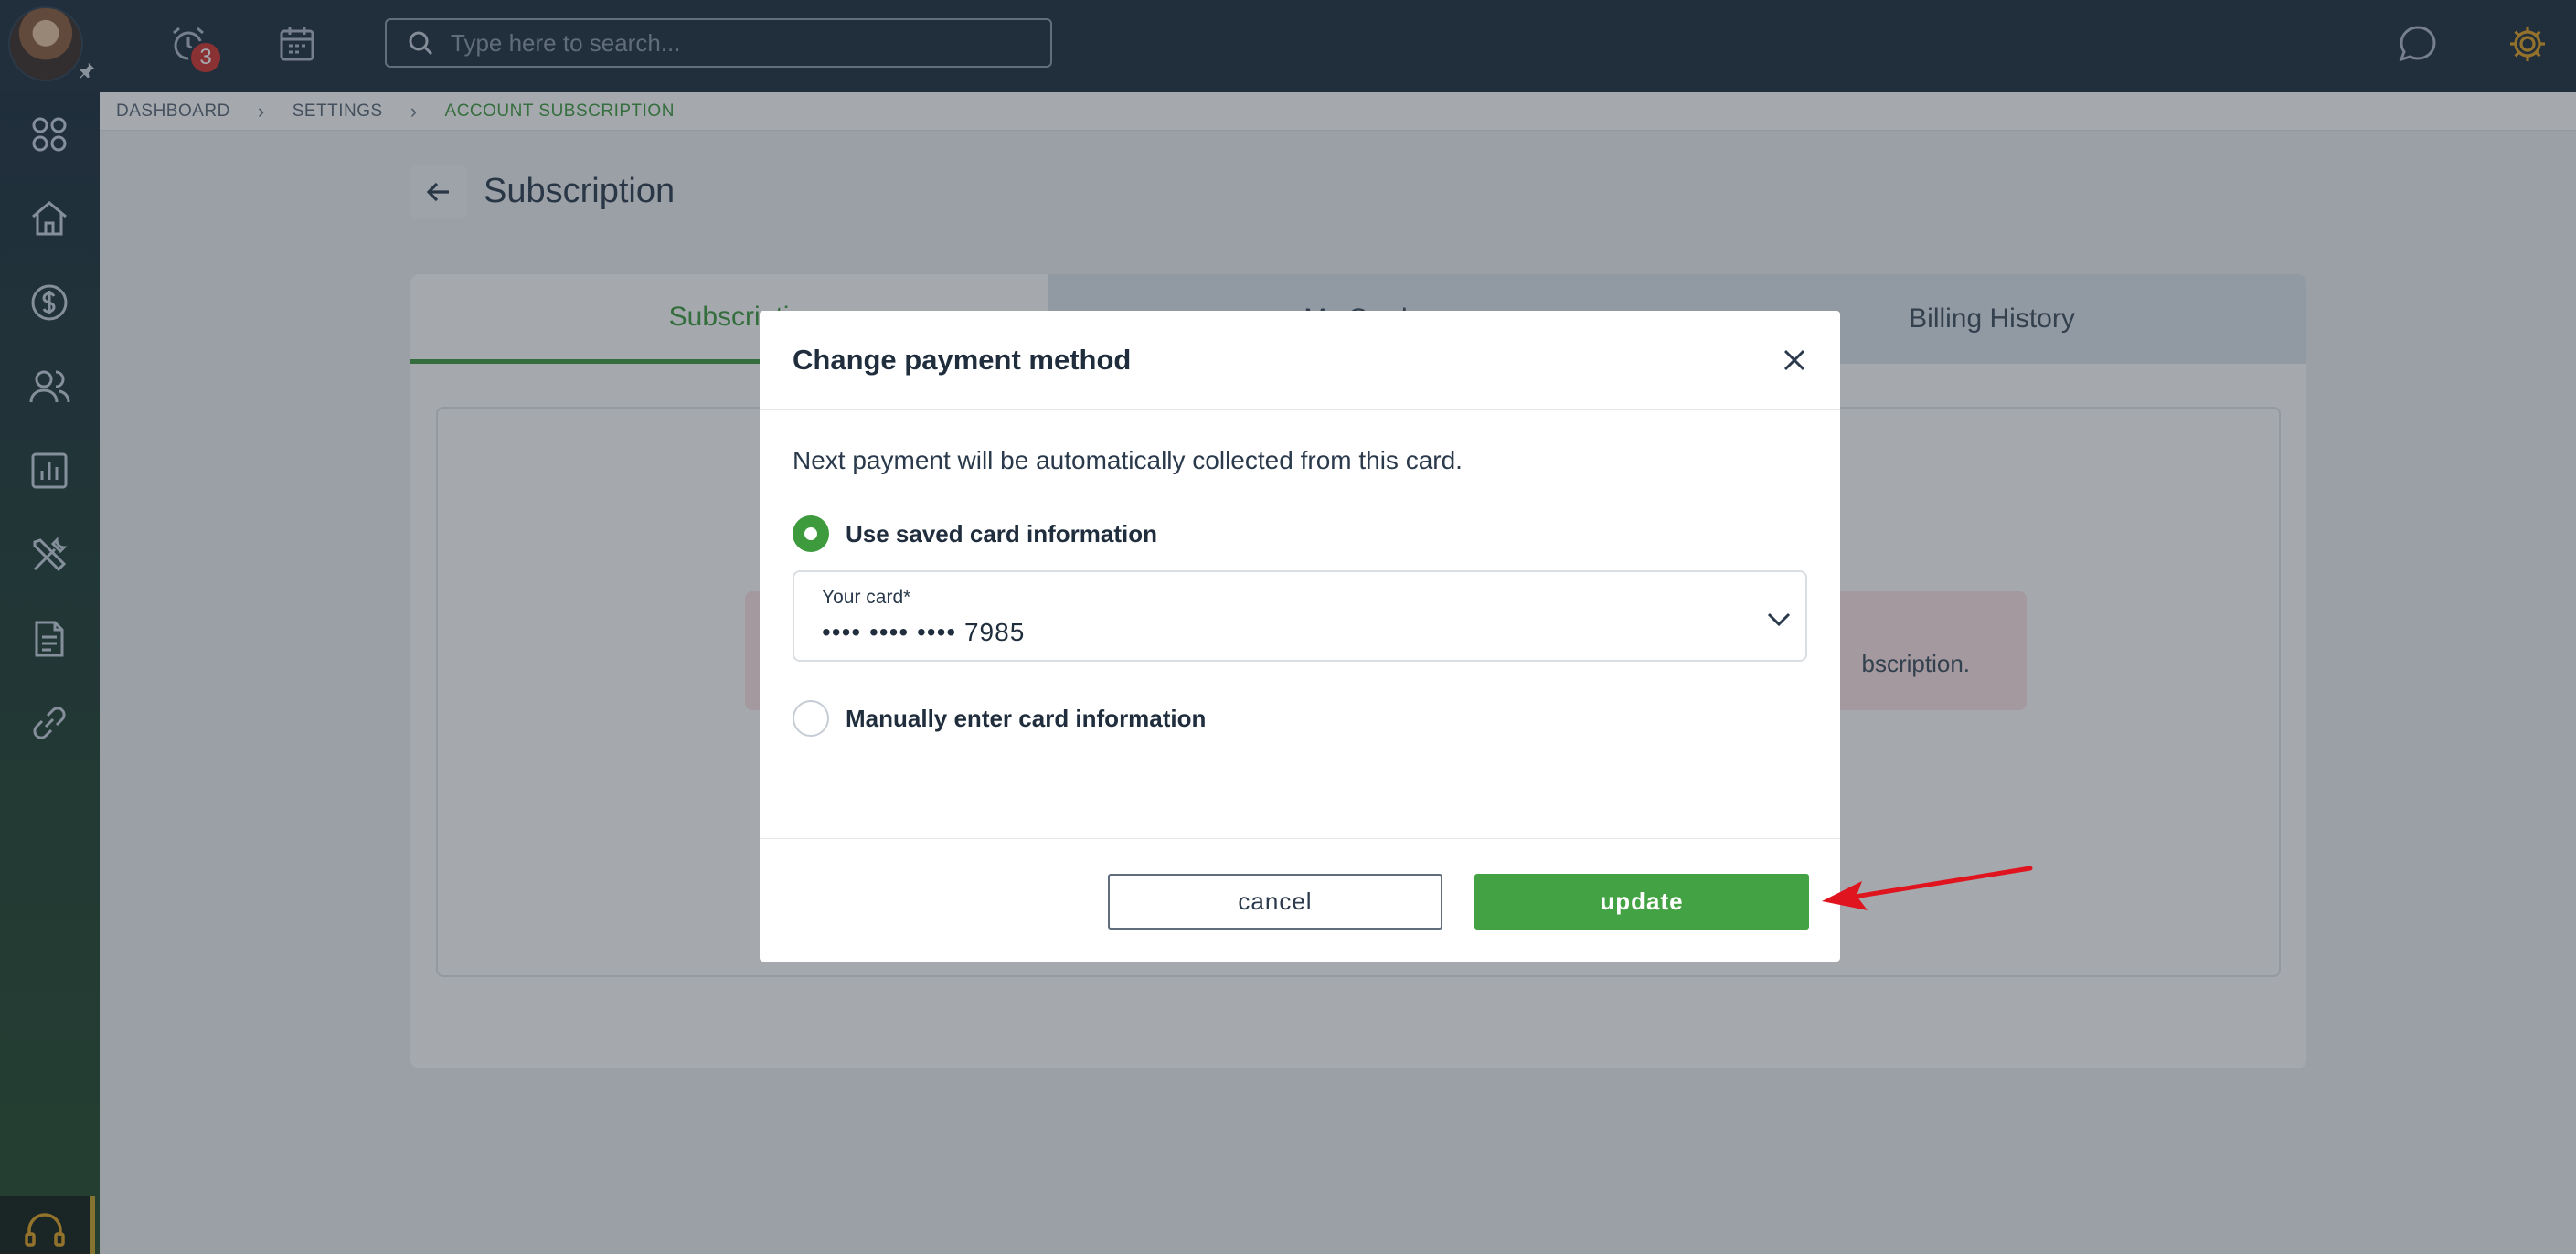  I want to click on card-select: Your card* •••• •••• •••• 7985, so click(1300, 616).